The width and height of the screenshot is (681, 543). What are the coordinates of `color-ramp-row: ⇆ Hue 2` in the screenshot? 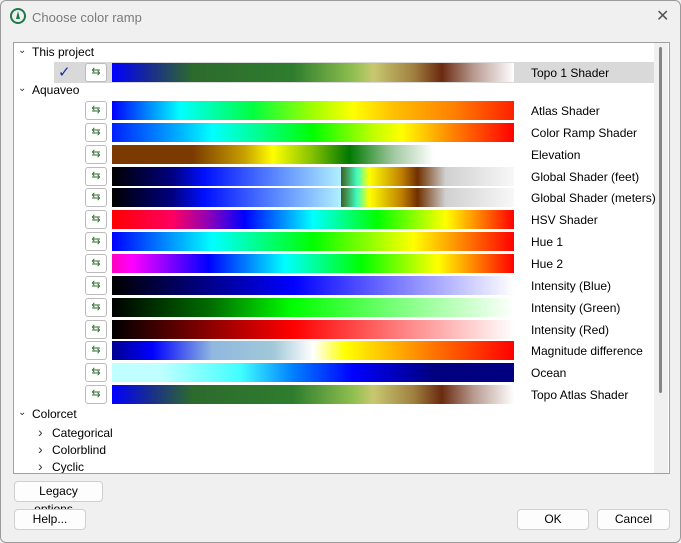 It's located at (334, 263).